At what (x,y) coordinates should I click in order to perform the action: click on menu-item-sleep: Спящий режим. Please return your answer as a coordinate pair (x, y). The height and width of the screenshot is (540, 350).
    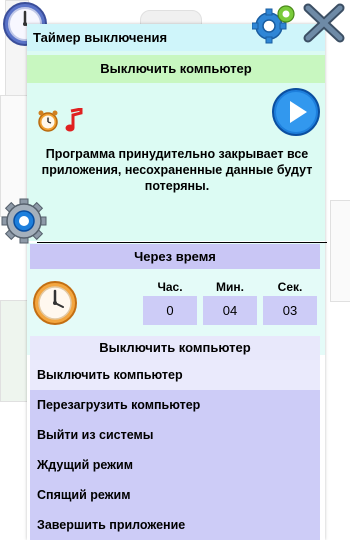
    Looking at the image, I should click on (175, 495).